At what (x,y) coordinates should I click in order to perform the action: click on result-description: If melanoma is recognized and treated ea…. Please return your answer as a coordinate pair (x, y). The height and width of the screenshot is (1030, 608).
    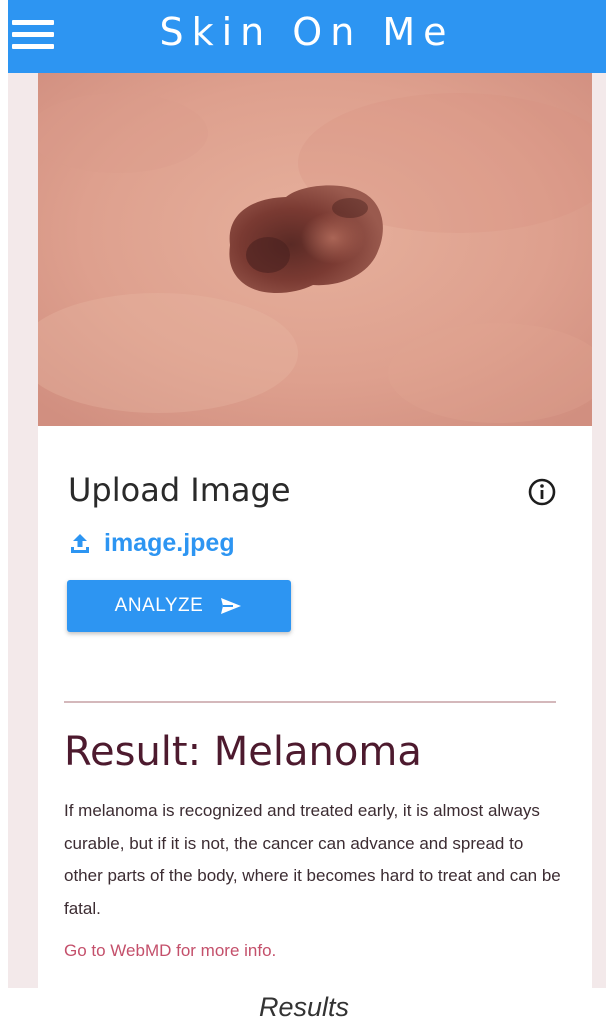
    Looking at the image, I should click on (312, 859).